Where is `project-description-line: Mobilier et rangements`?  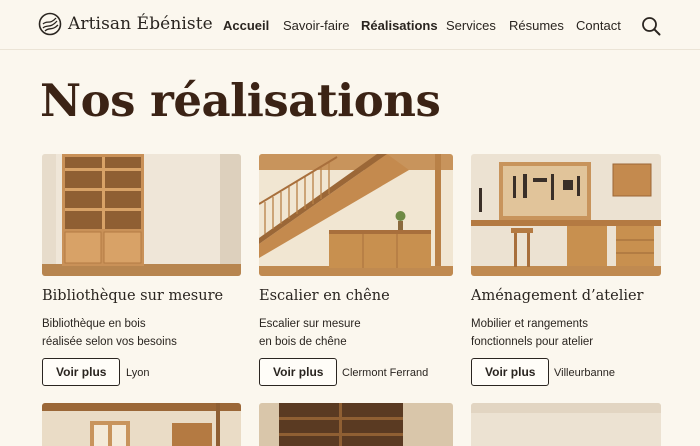 project-description-line: Mobilier et rangements is located at coordinates (529, 324).